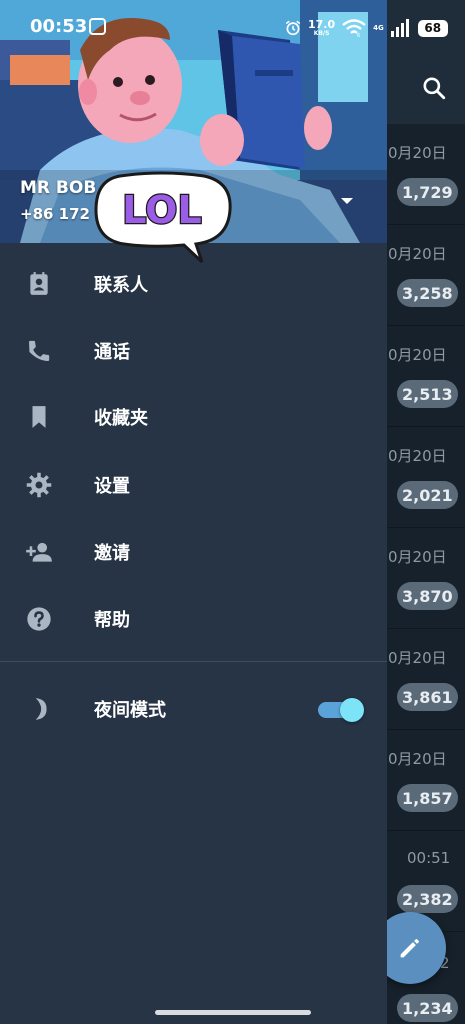 This screenshot has width=465, height=1024. Describe the element at coordinates (369, 28) in the screenshot. I see `status-icons: 17.0 KB/S 6 4G 68` at that location.